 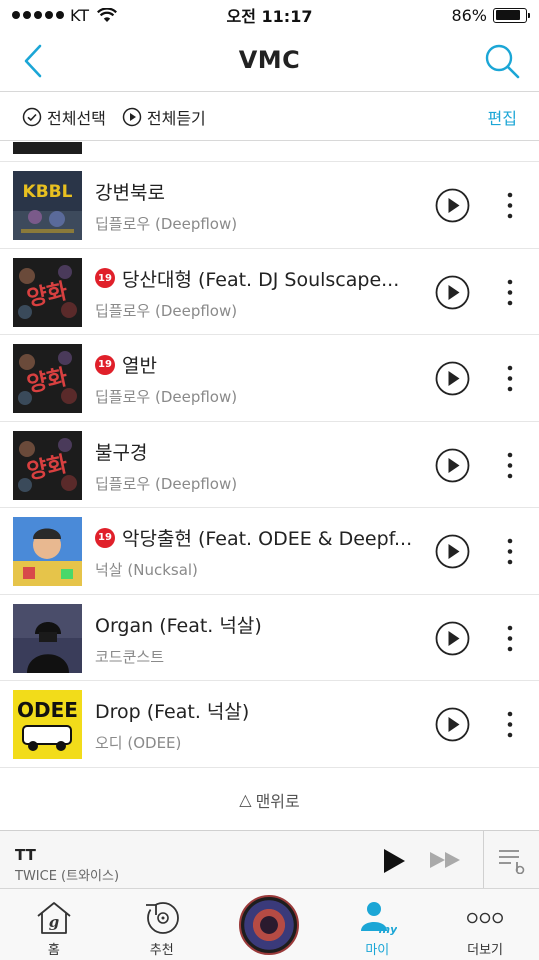 What do you see at coordinates (257, 191) in the screenshot?
I see `song-title: 강변북로` at bounding box center [257, 191].